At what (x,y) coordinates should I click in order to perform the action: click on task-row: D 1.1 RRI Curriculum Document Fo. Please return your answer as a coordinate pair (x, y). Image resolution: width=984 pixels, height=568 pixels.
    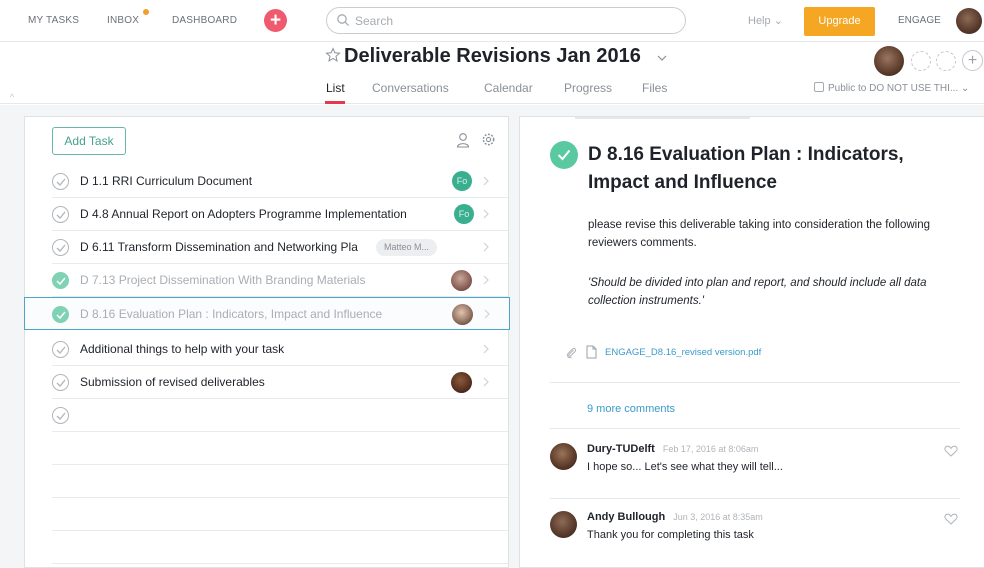
    Looking at the image, I should click on (280, 181).